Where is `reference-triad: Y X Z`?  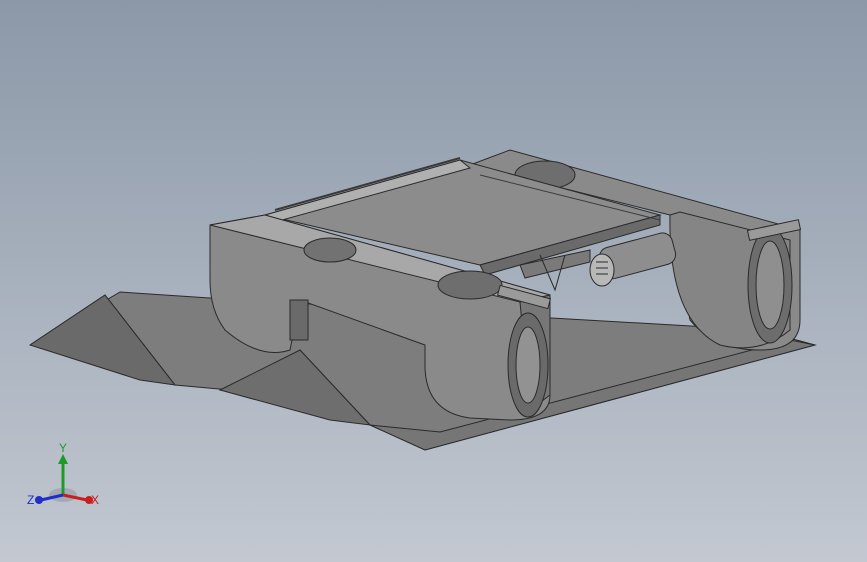
reference-triad: Y X Z is located at coordinates (63, 474).